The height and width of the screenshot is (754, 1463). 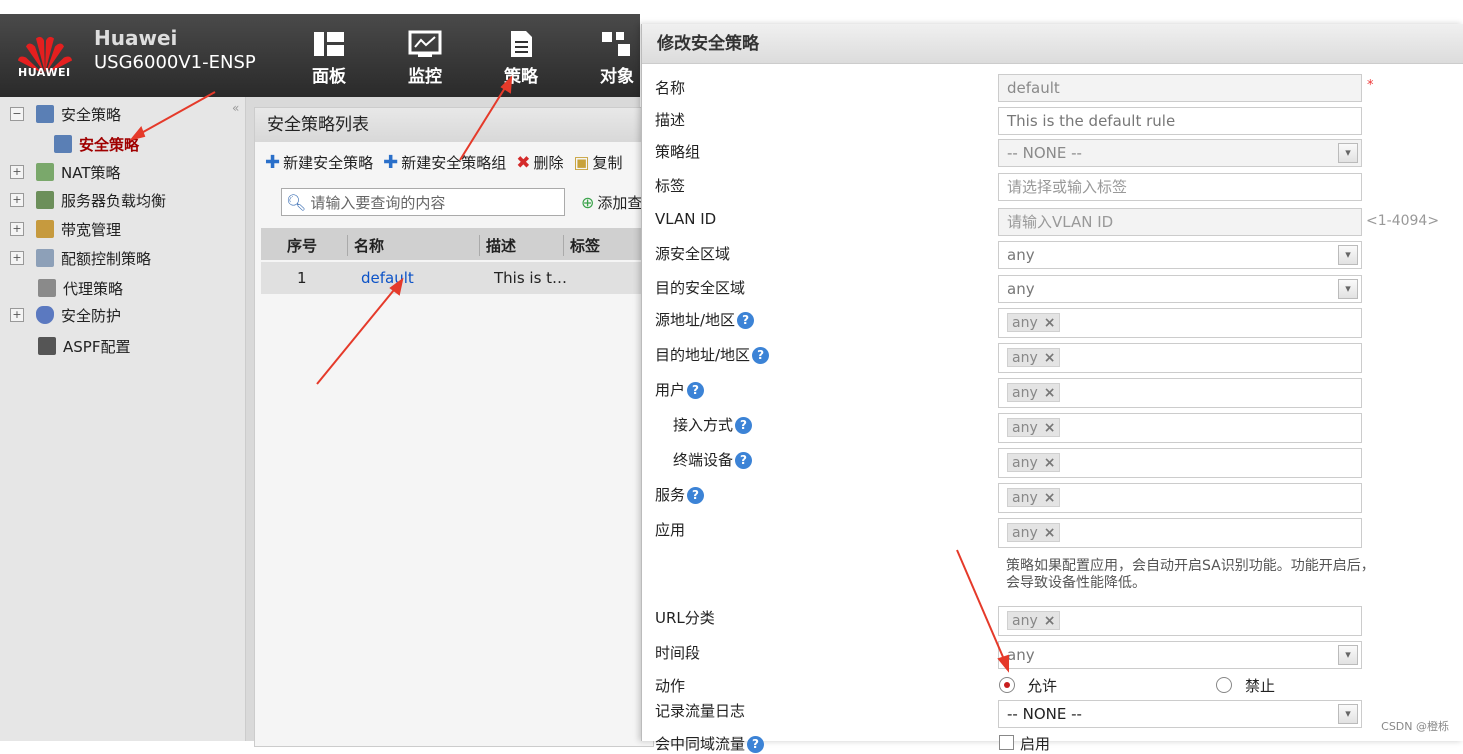 I want to click on app-field: any ×, so click(x=1180, y=533).